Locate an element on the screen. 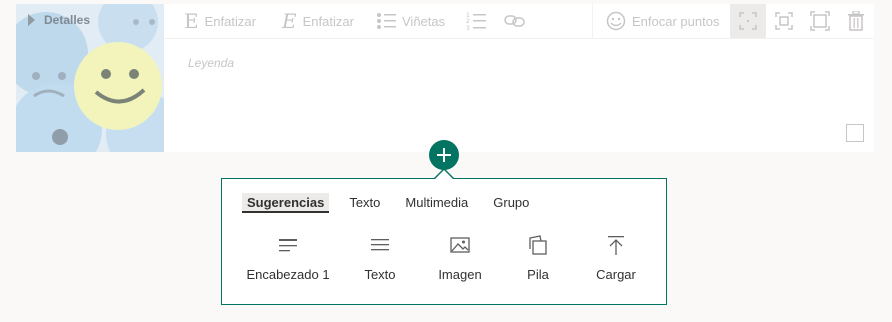 The image size is (892, 322). numbered-list-button: 1 2 3 is located at coordinates (476, 21).